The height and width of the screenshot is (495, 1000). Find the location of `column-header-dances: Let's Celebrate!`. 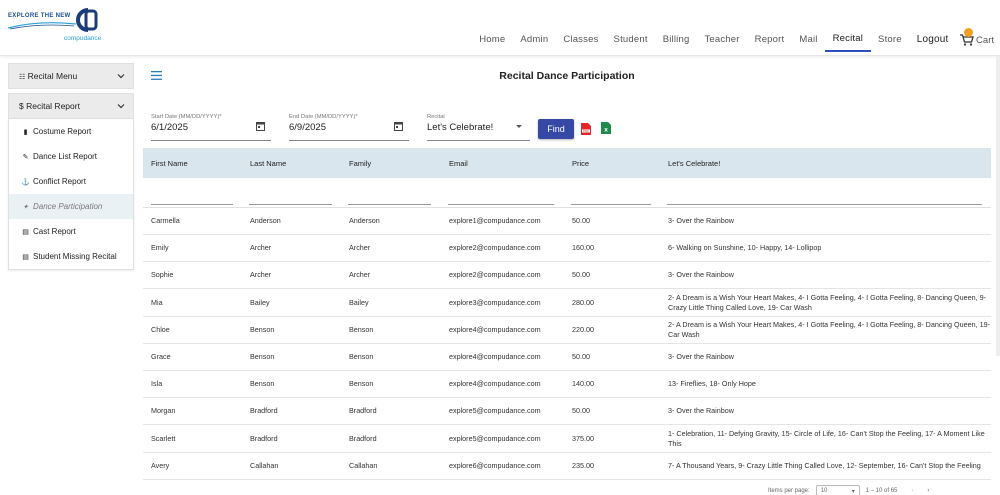

column-header-dances: Let's Celebrate! is located at coordinates (825, 163).